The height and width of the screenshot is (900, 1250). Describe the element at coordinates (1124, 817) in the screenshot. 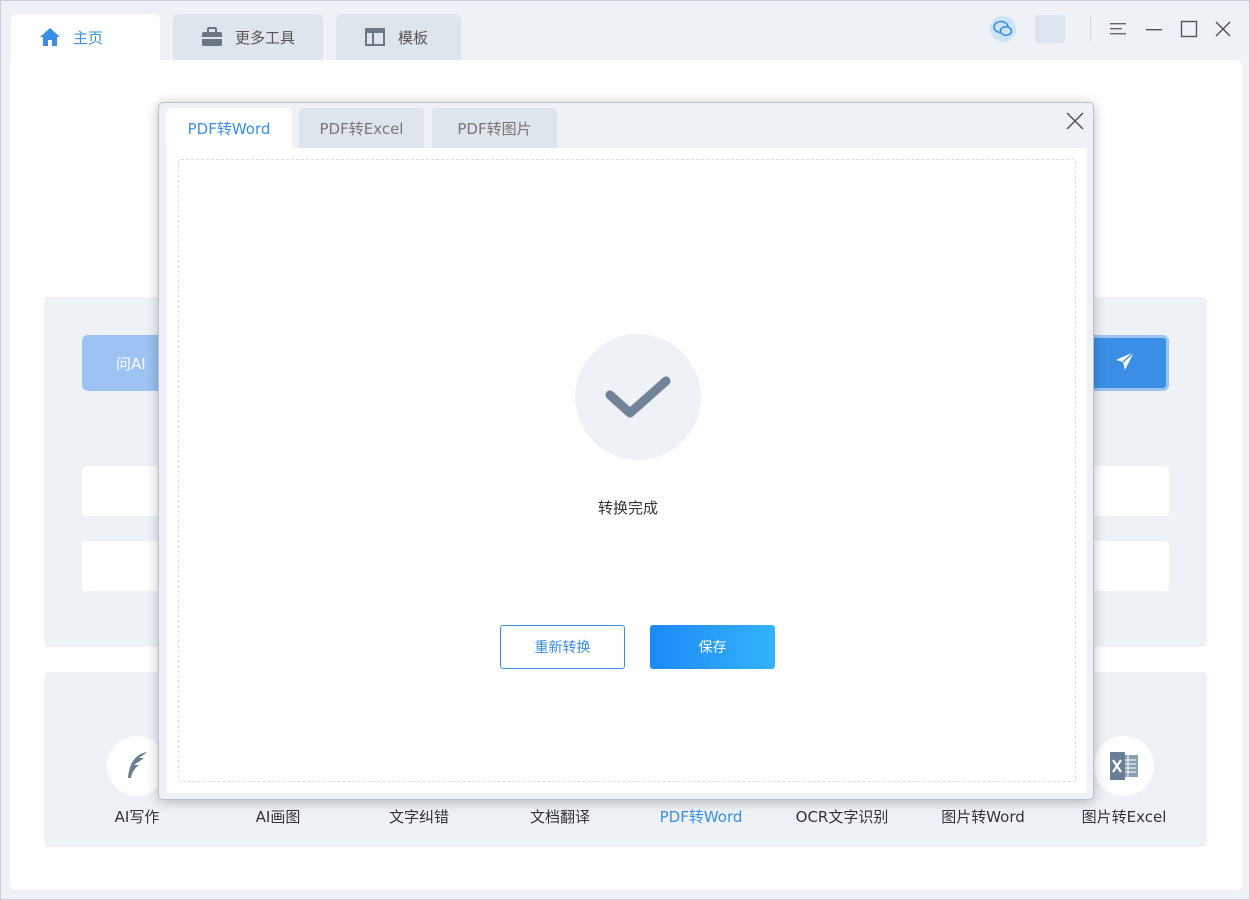

I see `tool-label: 图片转Excel` at that location.